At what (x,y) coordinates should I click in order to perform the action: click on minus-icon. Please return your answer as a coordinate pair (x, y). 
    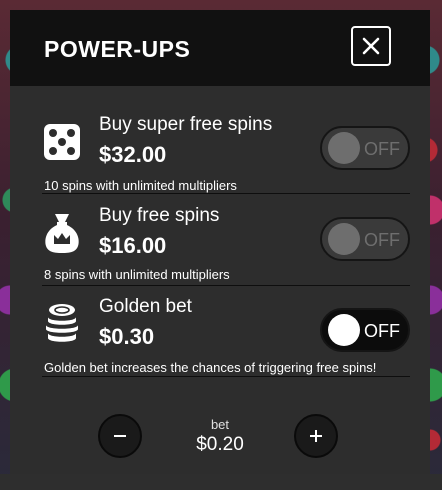
    Looking at the image, I should click on (120, 436).